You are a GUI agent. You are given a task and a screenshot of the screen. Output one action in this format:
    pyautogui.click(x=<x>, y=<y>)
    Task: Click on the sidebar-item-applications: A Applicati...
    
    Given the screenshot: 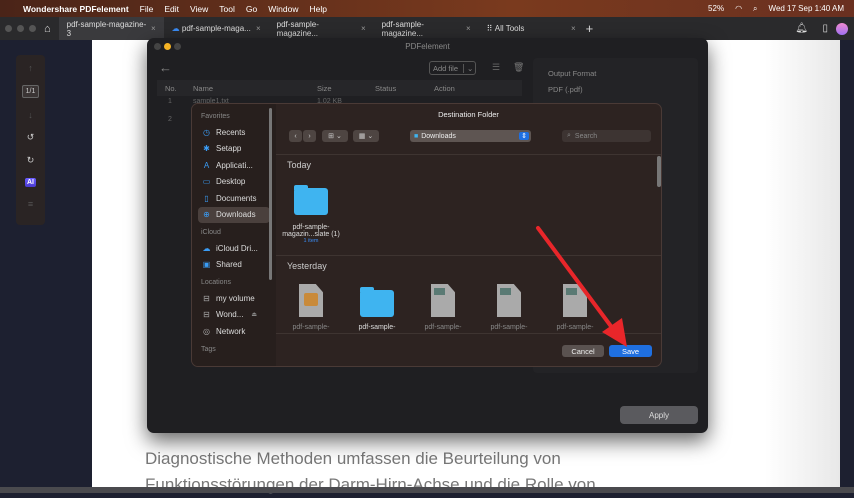 What is the action you would take?
    pyautogui.click(x=234, y=165)
    